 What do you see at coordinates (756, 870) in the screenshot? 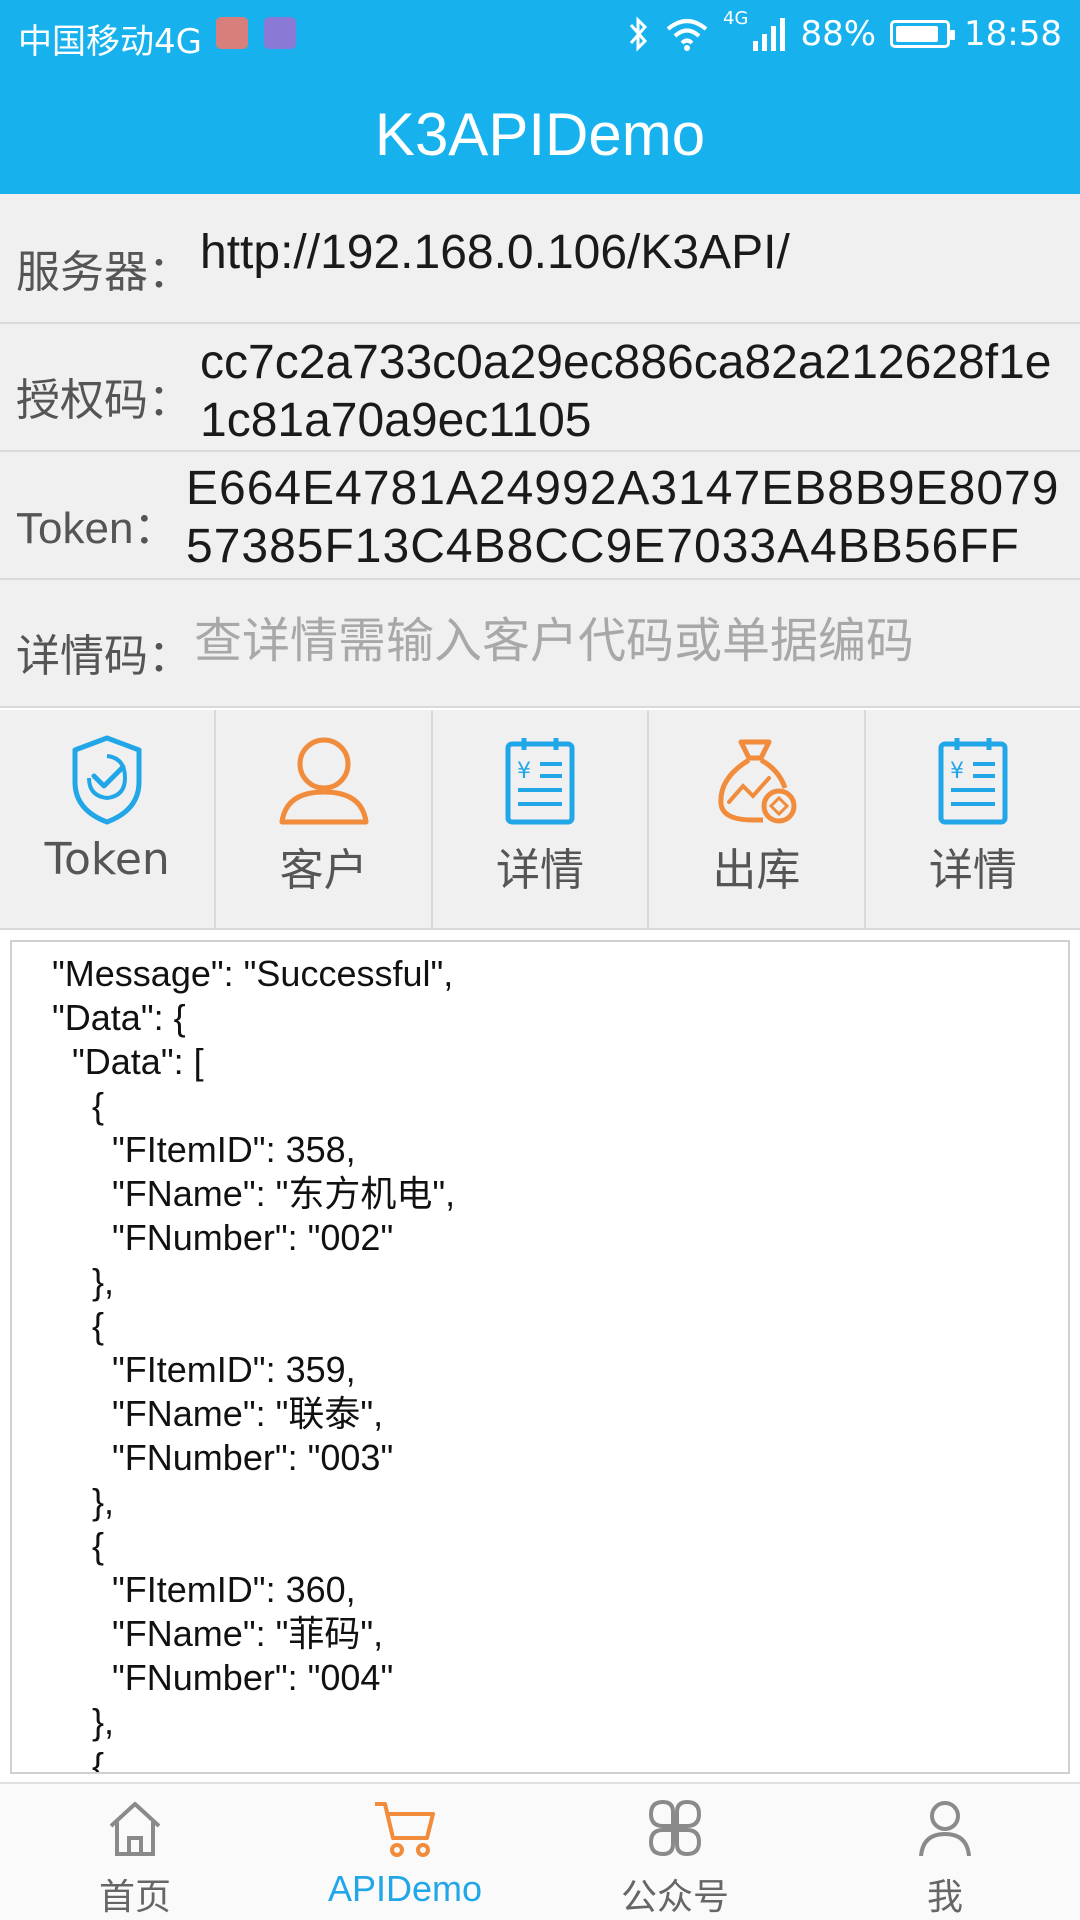
I see `action-label: 出库` at bounding box center [756, 870].